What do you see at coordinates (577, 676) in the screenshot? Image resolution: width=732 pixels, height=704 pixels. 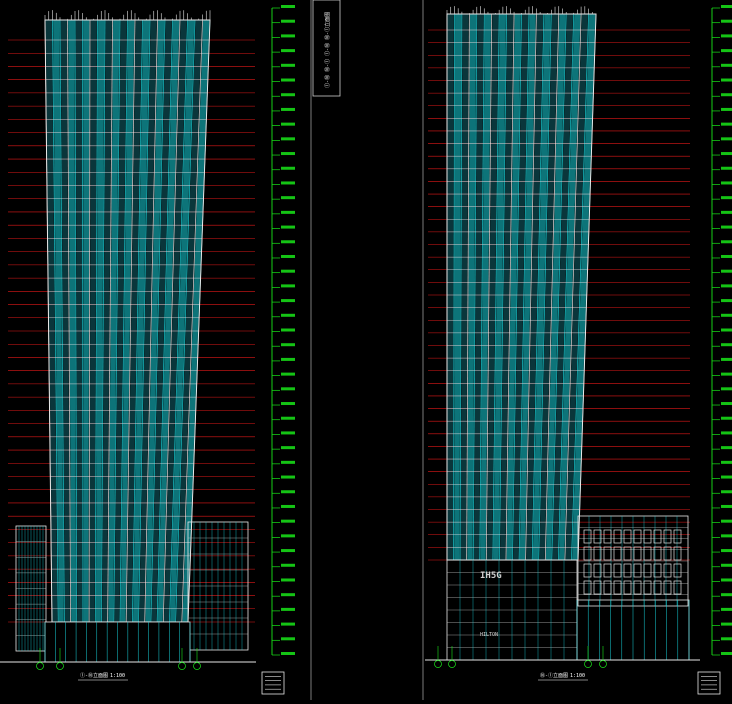 I see `right-elevation-scale: 1:100` at bounding box center [577, 676].